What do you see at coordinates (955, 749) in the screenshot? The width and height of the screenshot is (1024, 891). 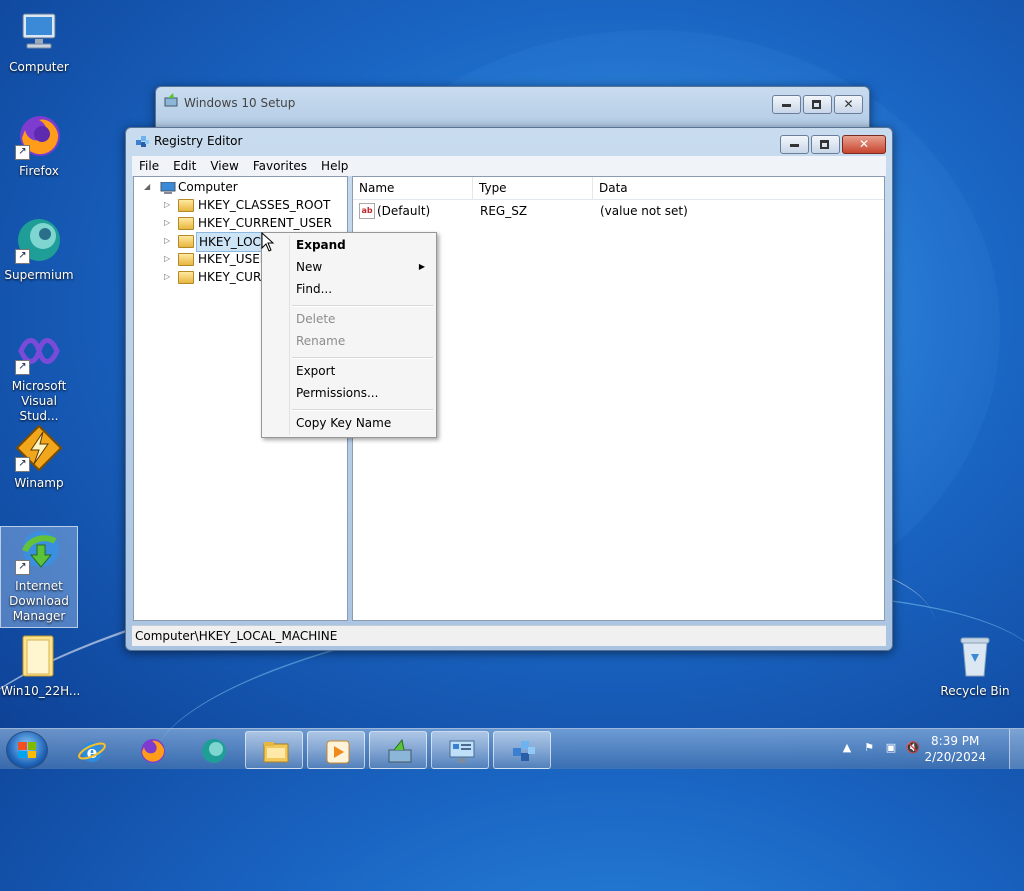 I see `clock: 8:39 PM 2/20/2024` at bounding box center [955, 749].